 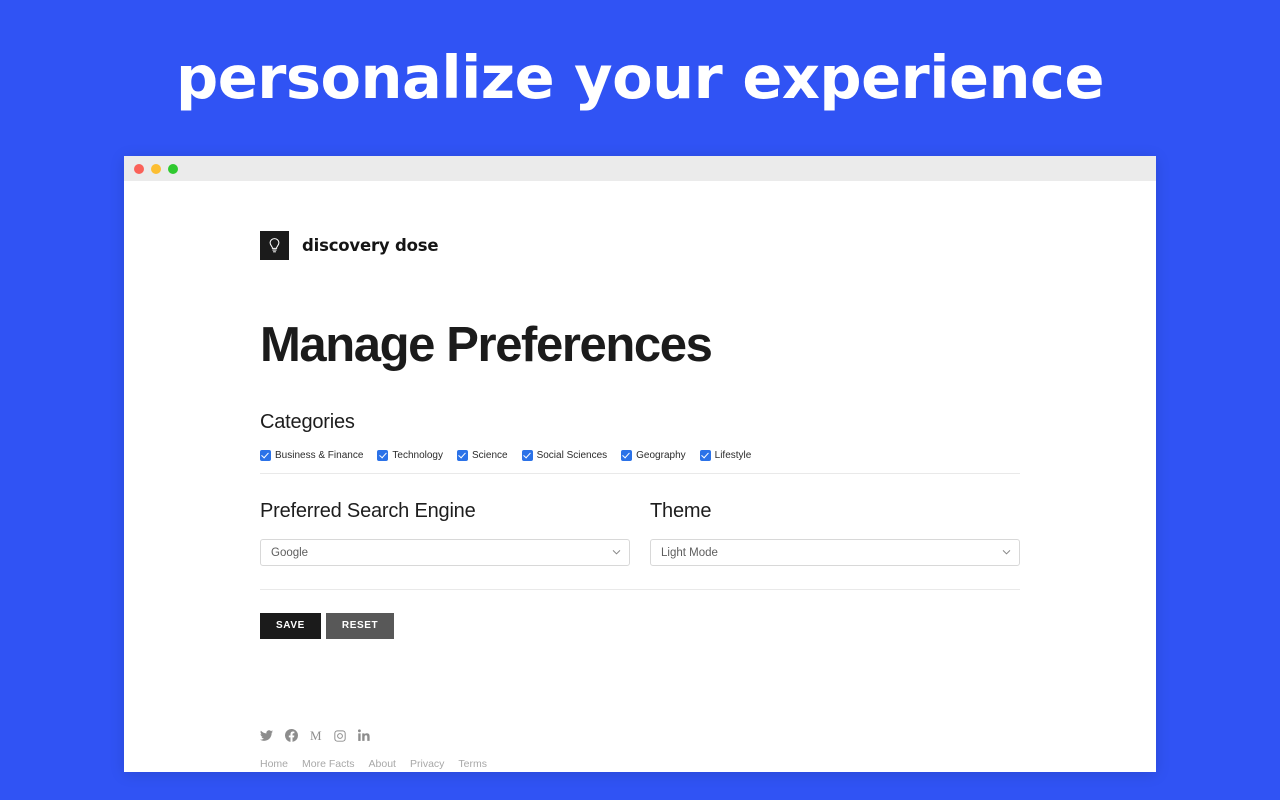 I want to click on theme-select: Light Mode, so click(x=835, y=552).